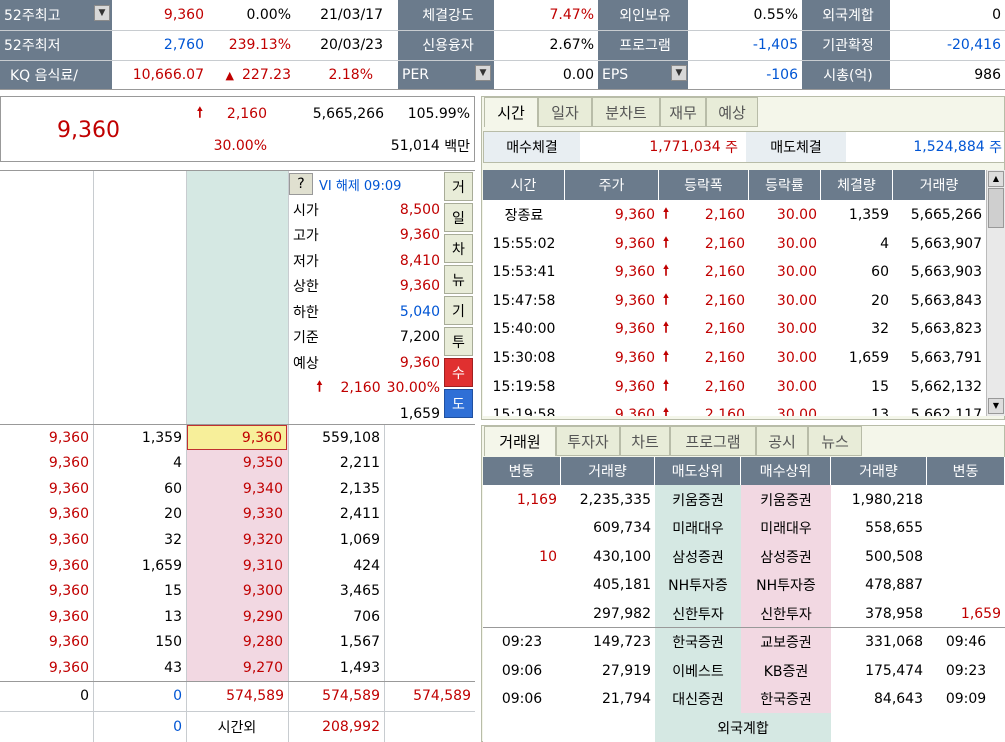 The width and height of the screenshot is (1005, 742). What do you see at coordinates (622, 585) in the screenshot?
I see `broker-sell-volume: 405,181` at bounding box center [622, 585].